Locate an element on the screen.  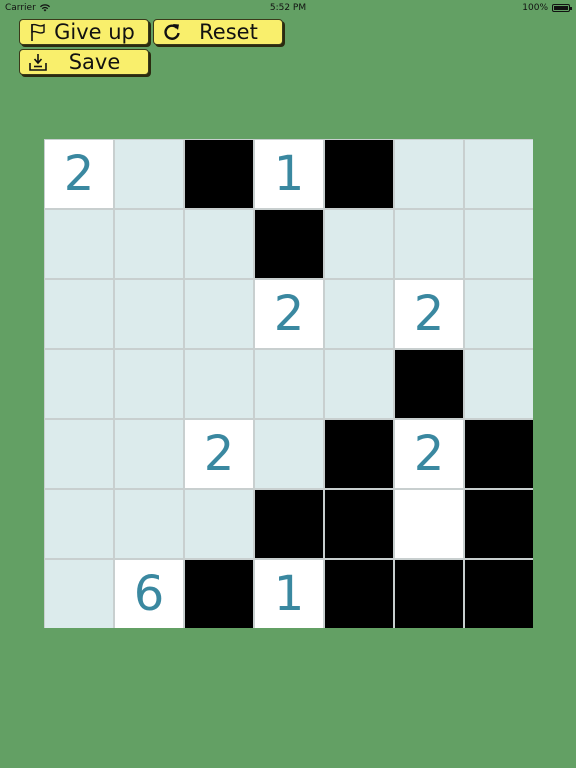
battery-icon is located at coordinates (562, 8).